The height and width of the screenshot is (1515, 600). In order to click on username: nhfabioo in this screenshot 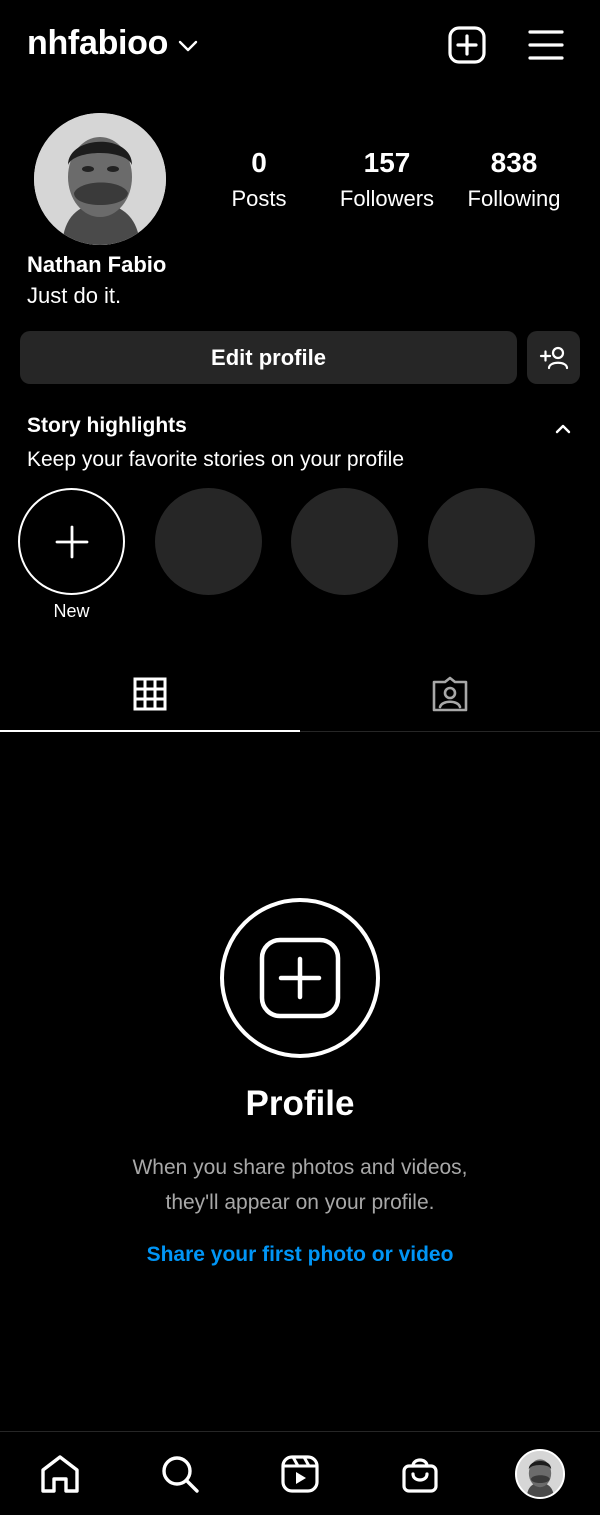, I will do `click(98, 43)`.